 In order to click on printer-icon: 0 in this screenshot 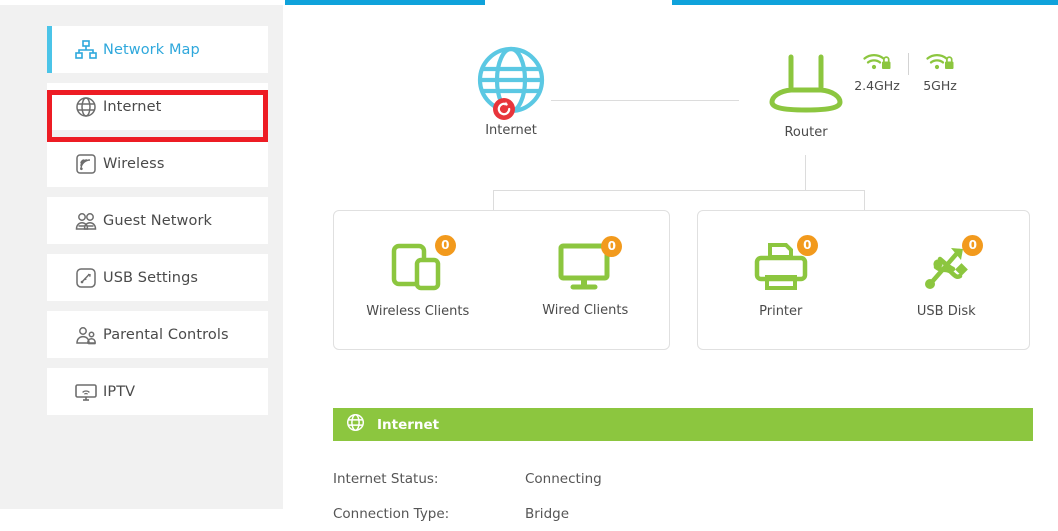, I will do `click(786, 266)`.